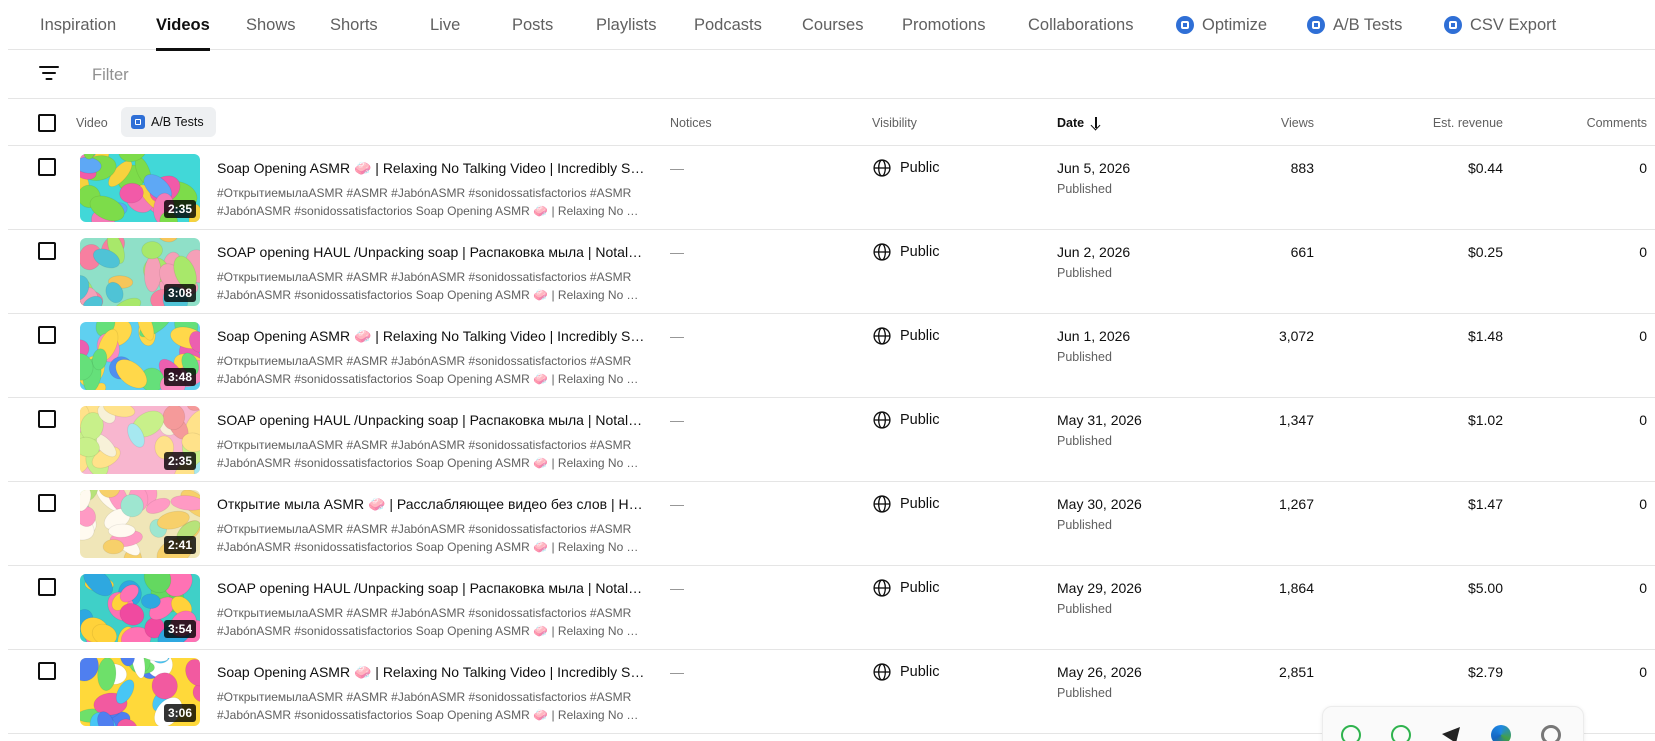 The width and height of the screenshot is (1655, 741). I want to click on notices-value: —, so click(677, 504).